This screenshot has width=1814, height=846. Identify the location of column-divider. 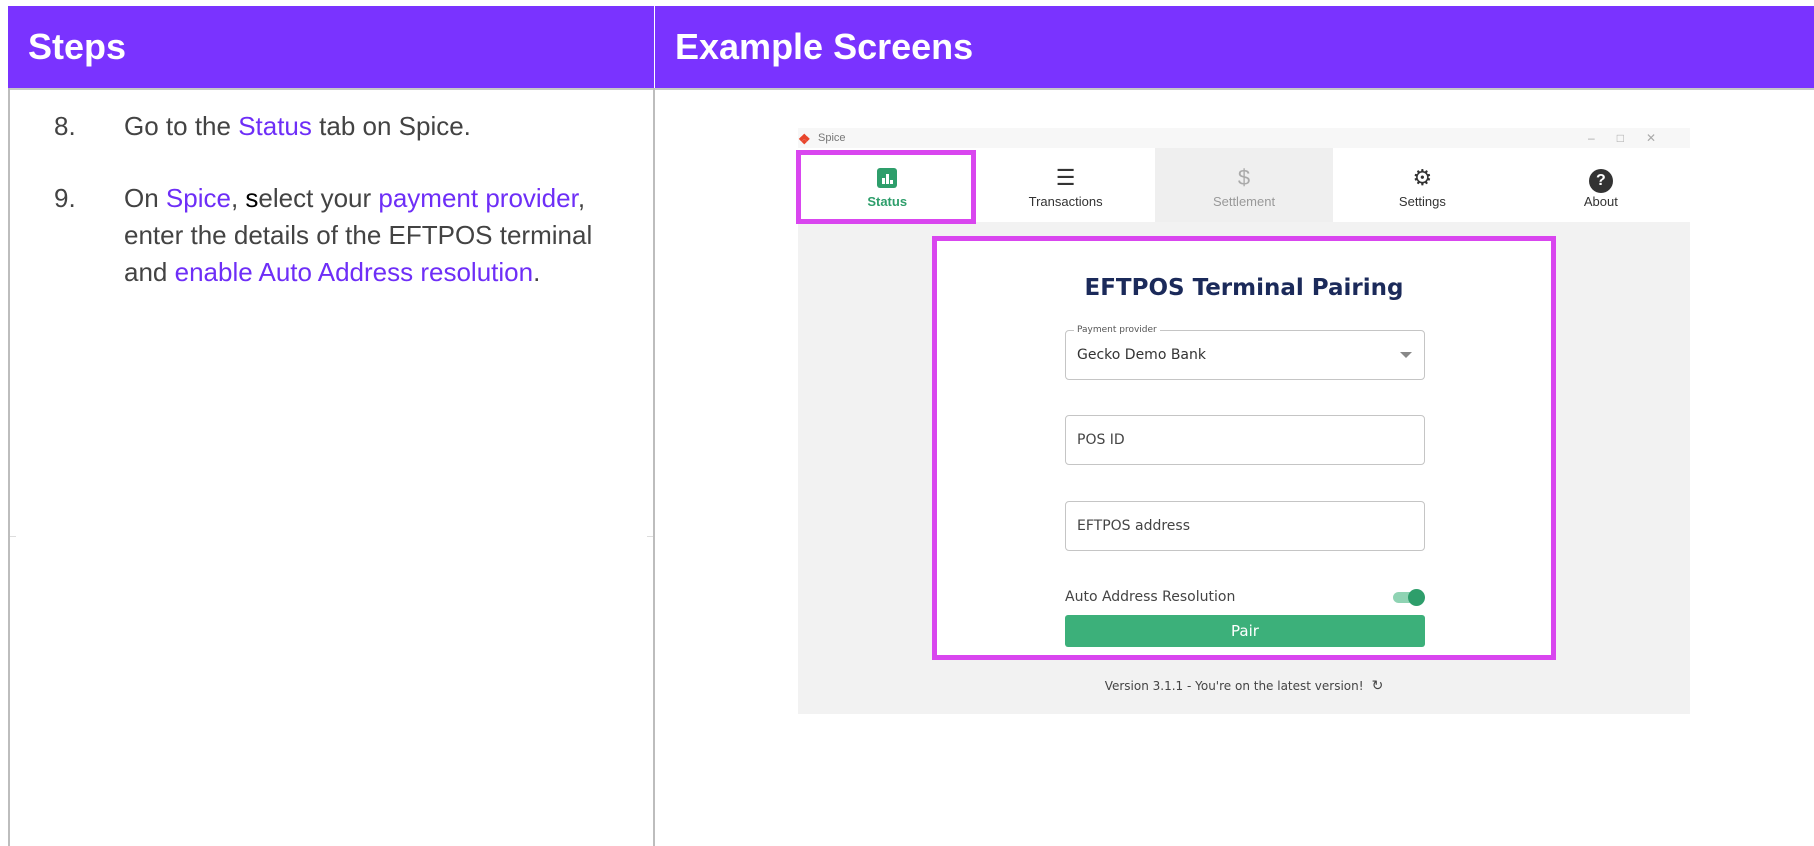
(654, 467).